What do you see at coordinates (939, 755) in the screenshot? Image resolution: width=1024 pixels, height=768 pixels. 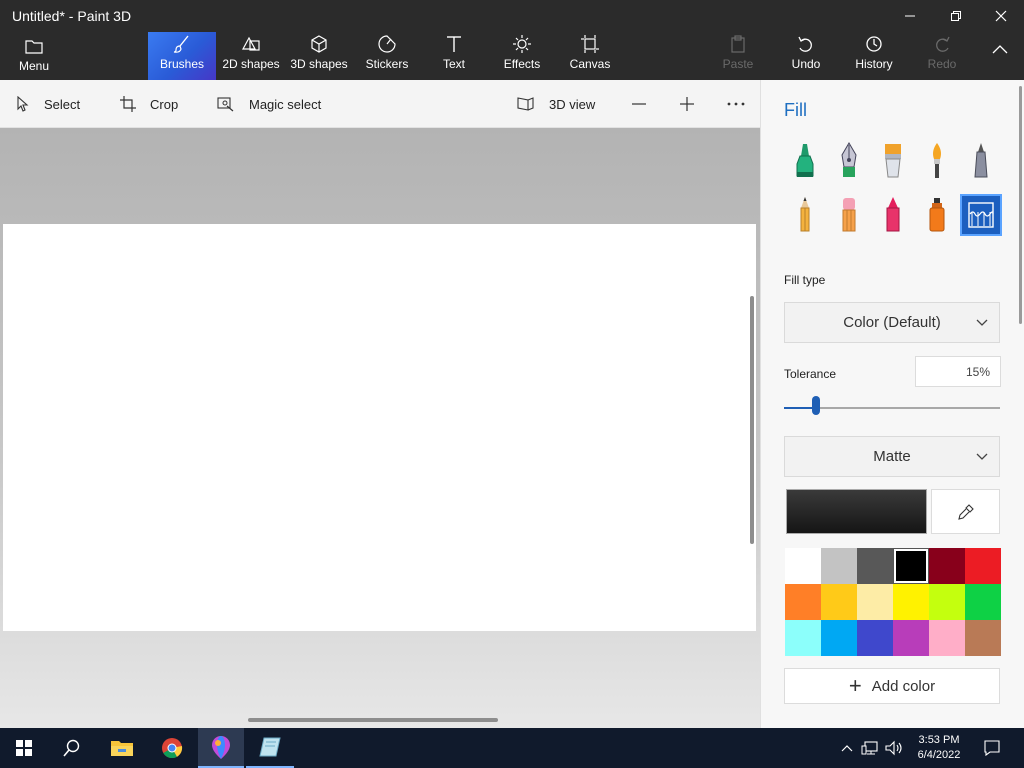 I see `clock-date: 6/4/2022` at bounding box center [939, 755].